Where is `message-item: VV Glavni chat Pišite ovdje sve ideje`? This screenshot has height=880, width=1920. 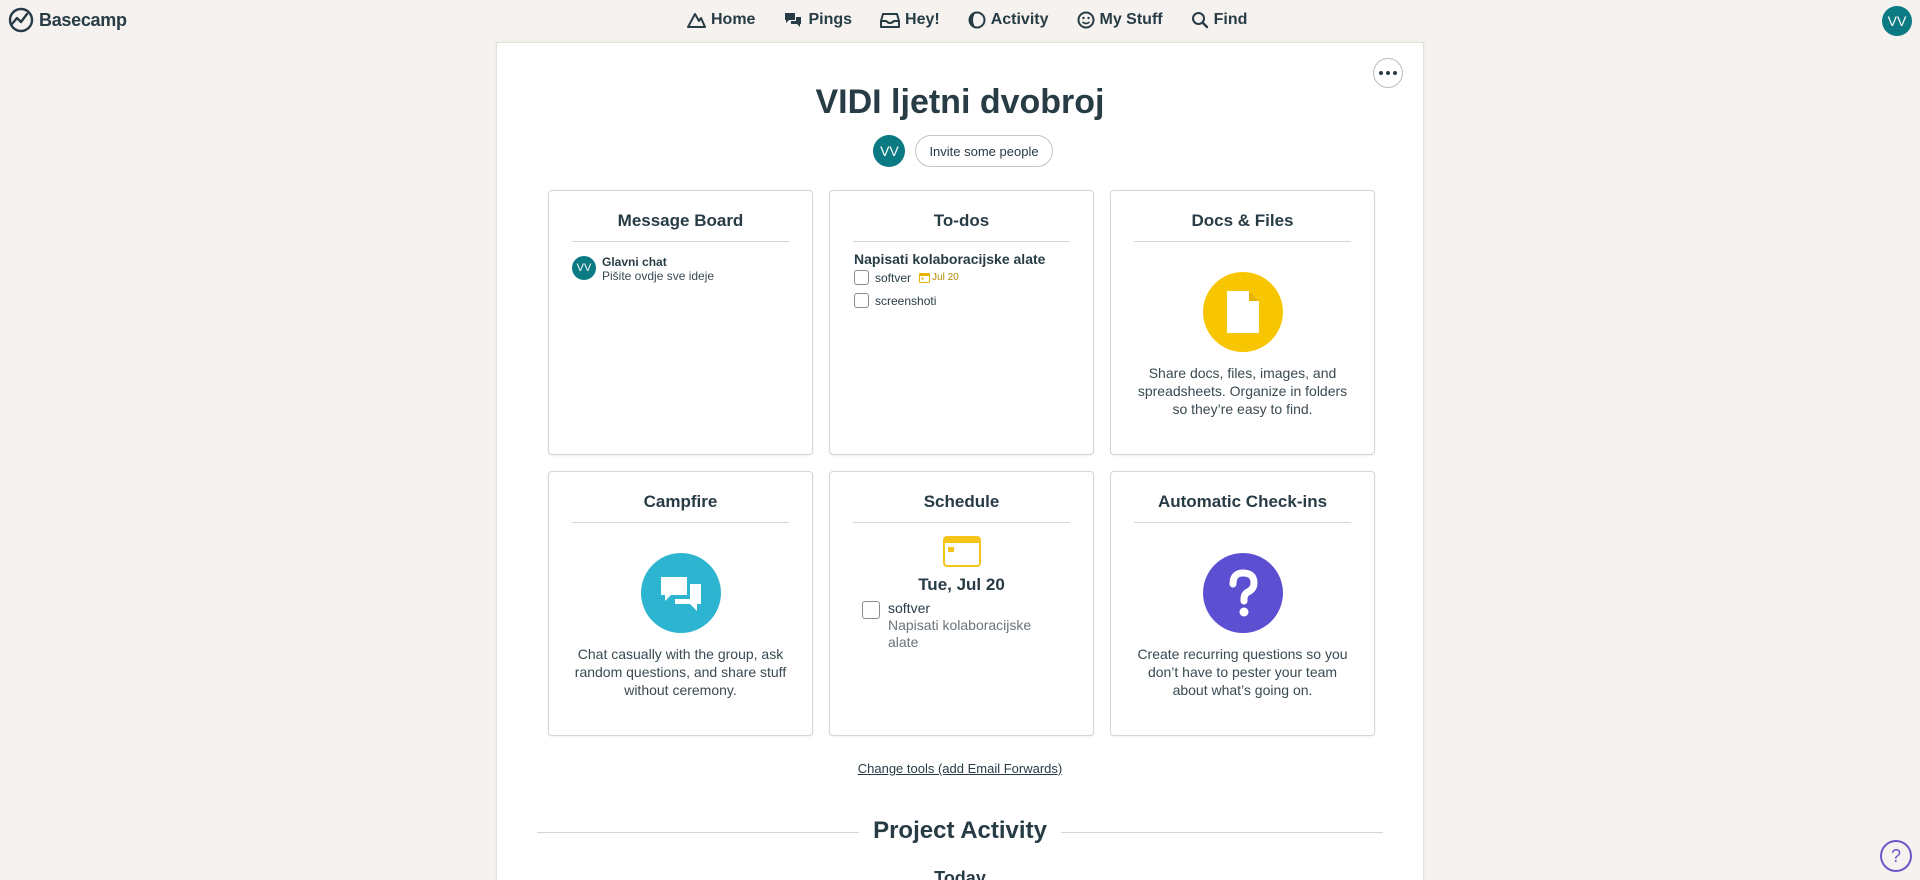
message-item: VV Glavni chat Pišite ovdje sve ideje is located at coordinates (643, 269).